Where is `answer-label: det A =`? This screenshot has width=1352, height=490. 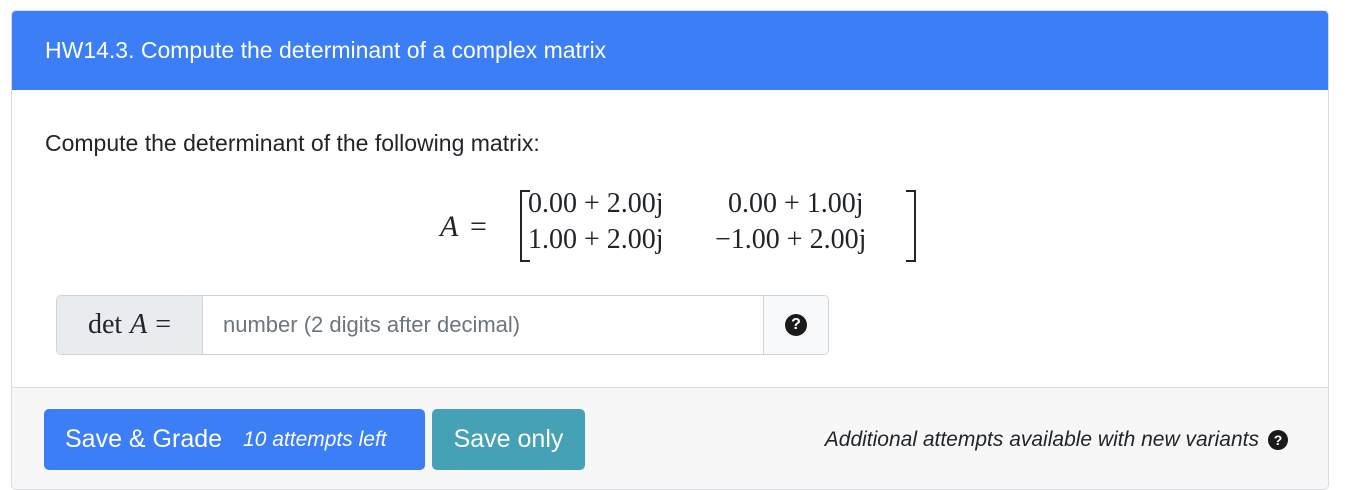
answer-label: det A = is located at coordinates (130, 325).